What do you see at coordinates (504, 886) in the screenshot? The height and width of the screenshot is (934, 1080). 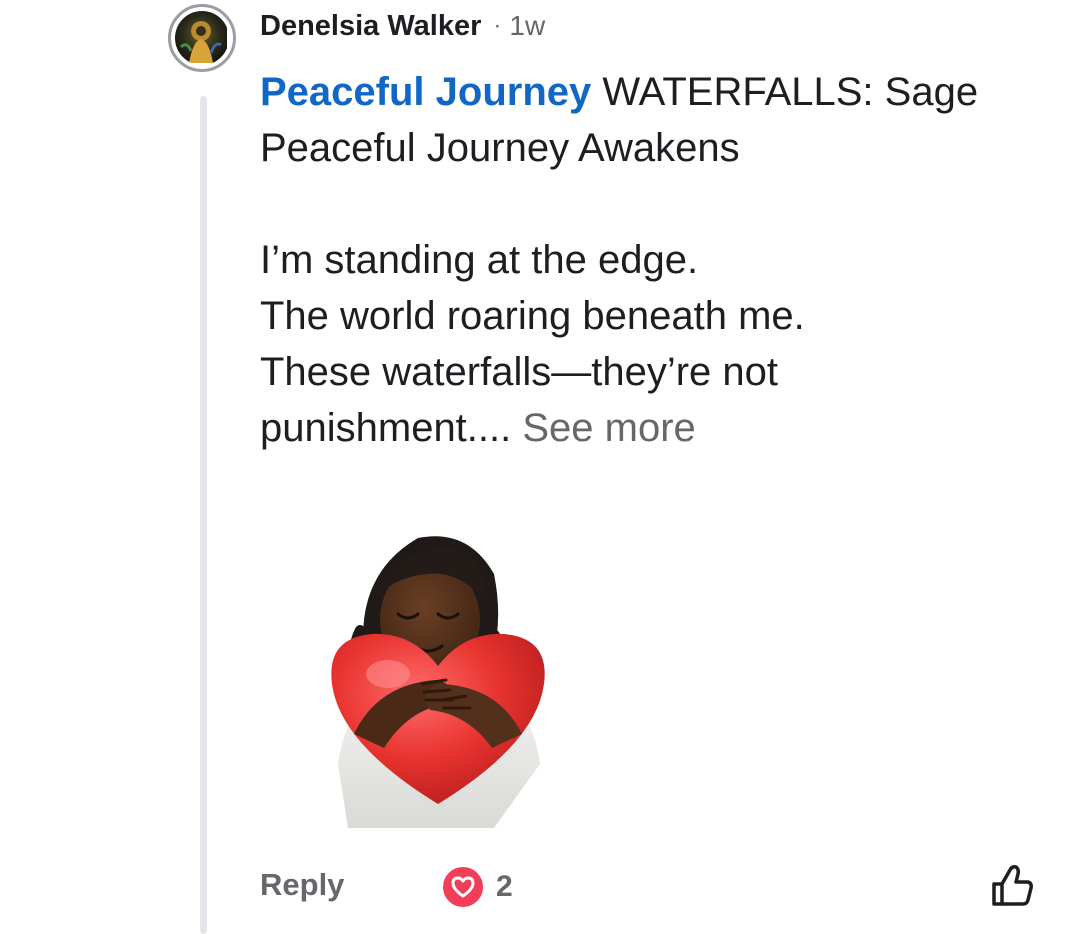 I see `reaction-count: 2` at bounding box center [504, 886].